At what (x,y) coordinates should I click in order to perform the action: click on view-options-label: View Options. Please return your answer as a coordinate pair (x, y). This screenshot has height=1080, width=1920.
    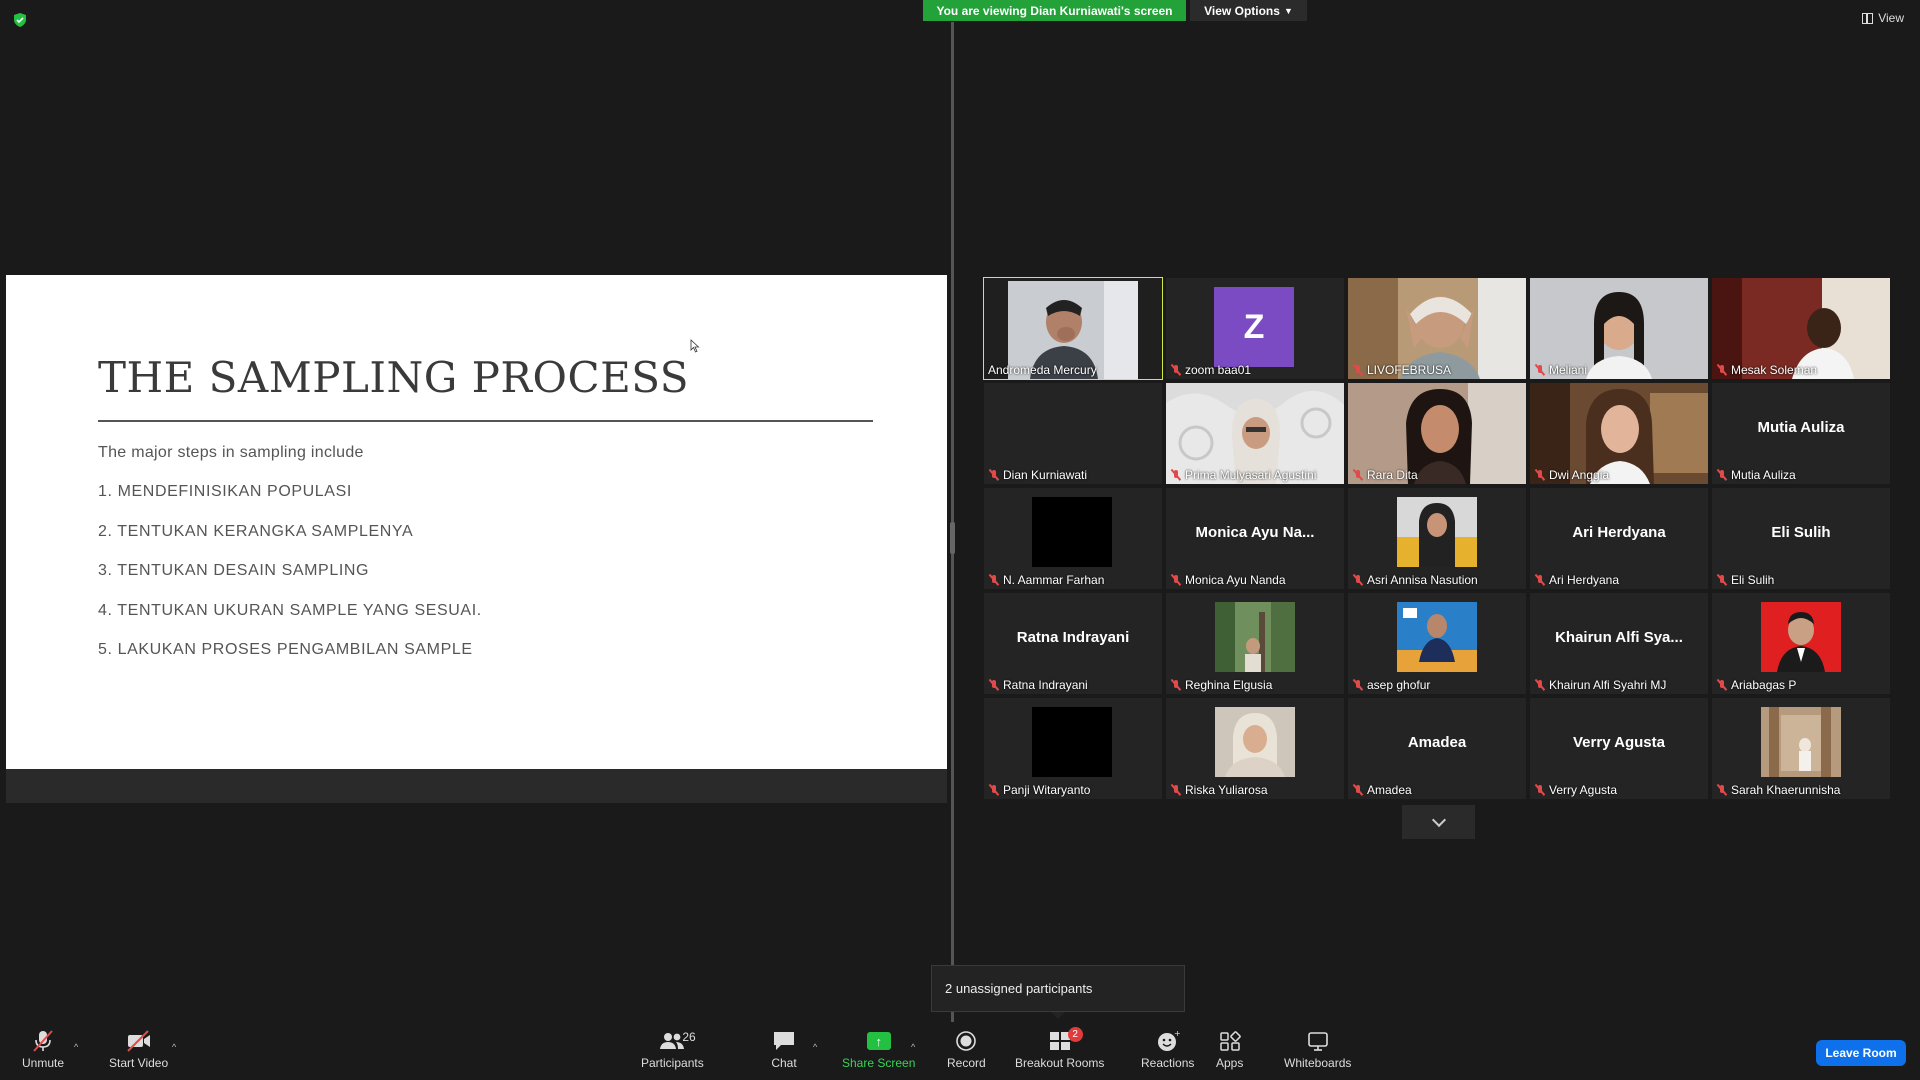
    Looking at the image, I should click on (1242, 10).